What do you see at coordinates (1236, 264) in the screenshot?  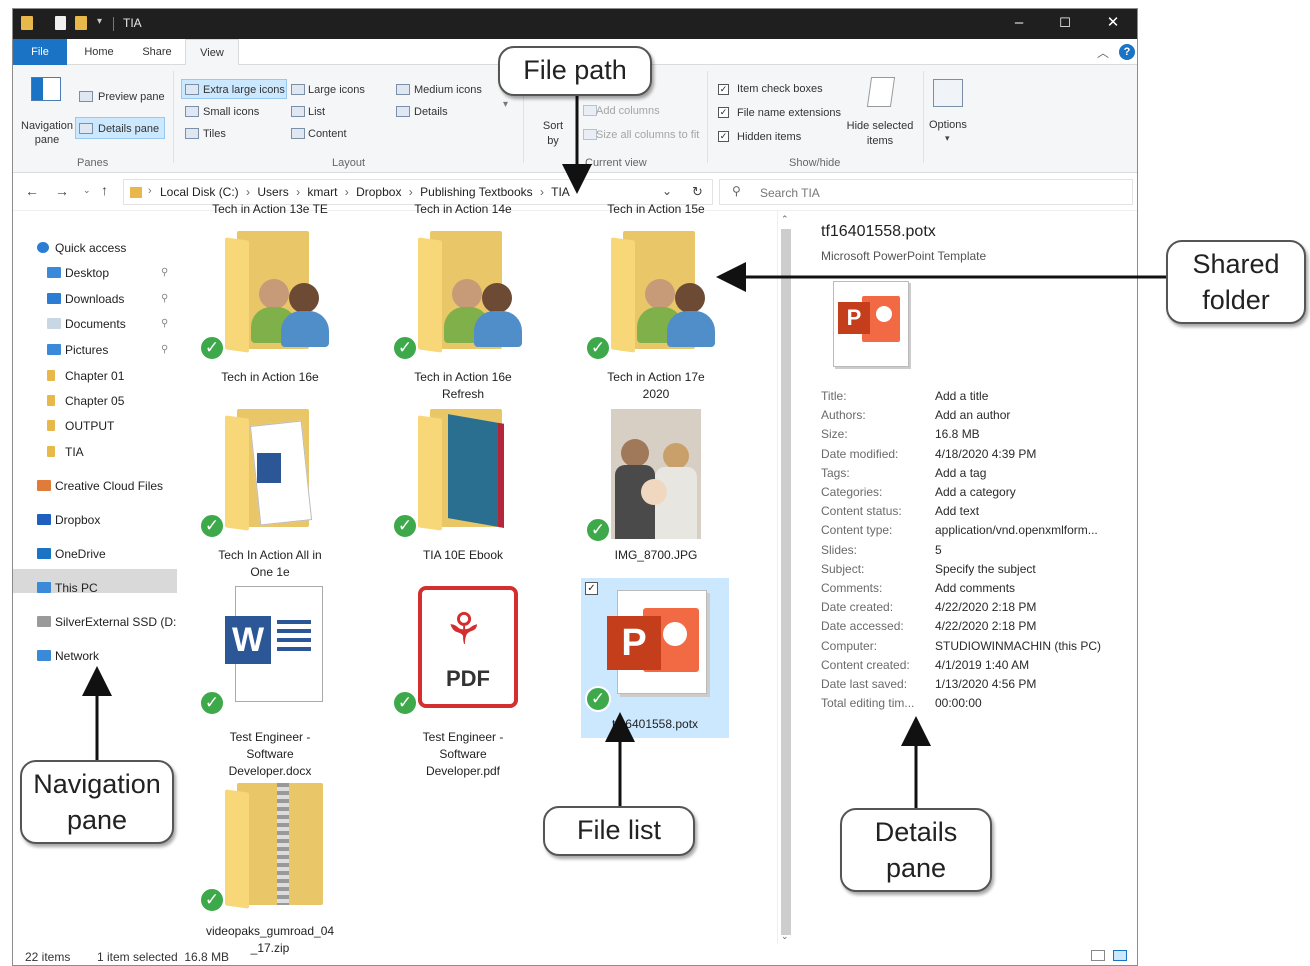 I see `callout-line: Shared` at bounding box center [1236, 264].